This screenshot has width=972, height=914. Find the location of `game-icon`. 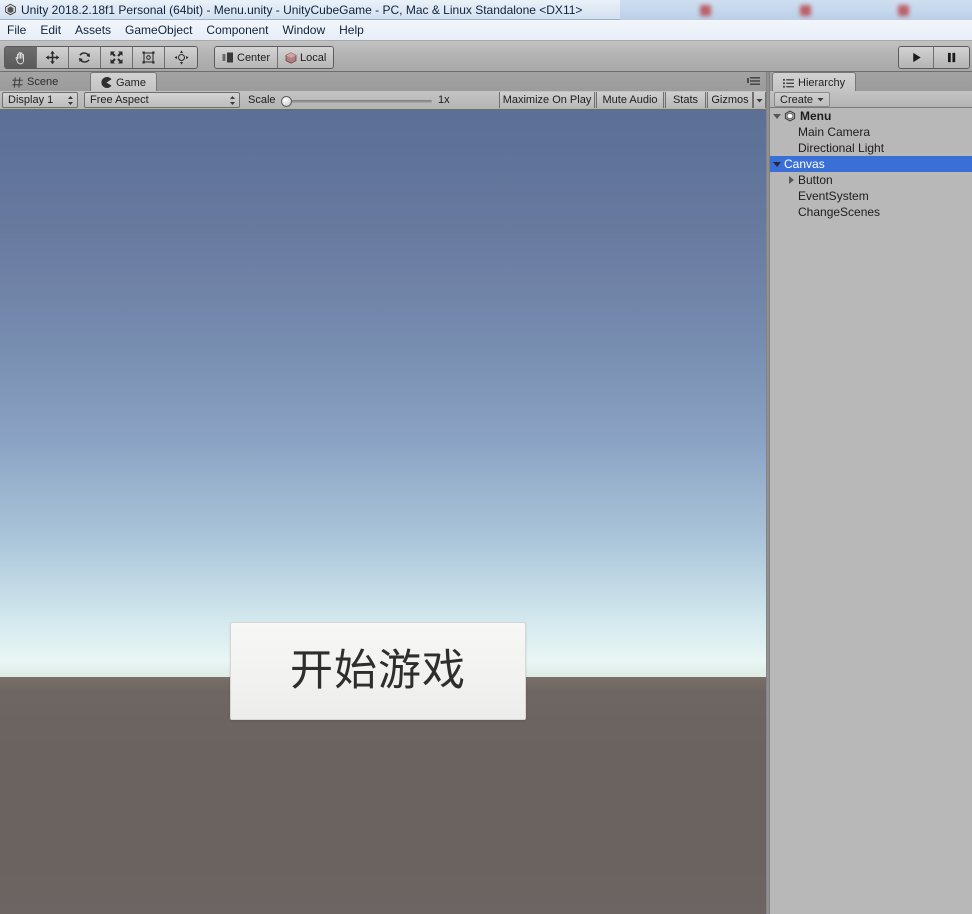

game-icon is located at coordinates (106, 82).